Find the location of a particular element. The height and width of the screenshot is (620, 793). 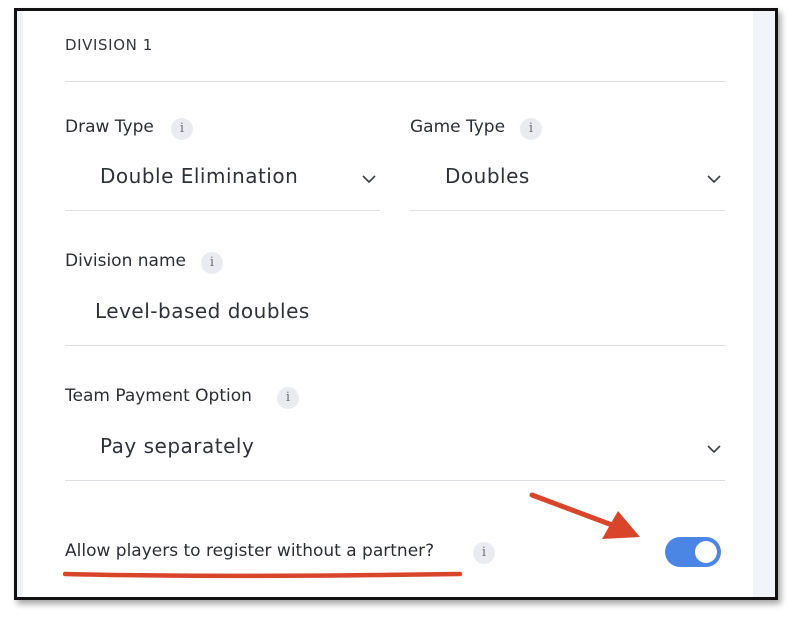

division-name-underline is located at coordinates (395, 345).